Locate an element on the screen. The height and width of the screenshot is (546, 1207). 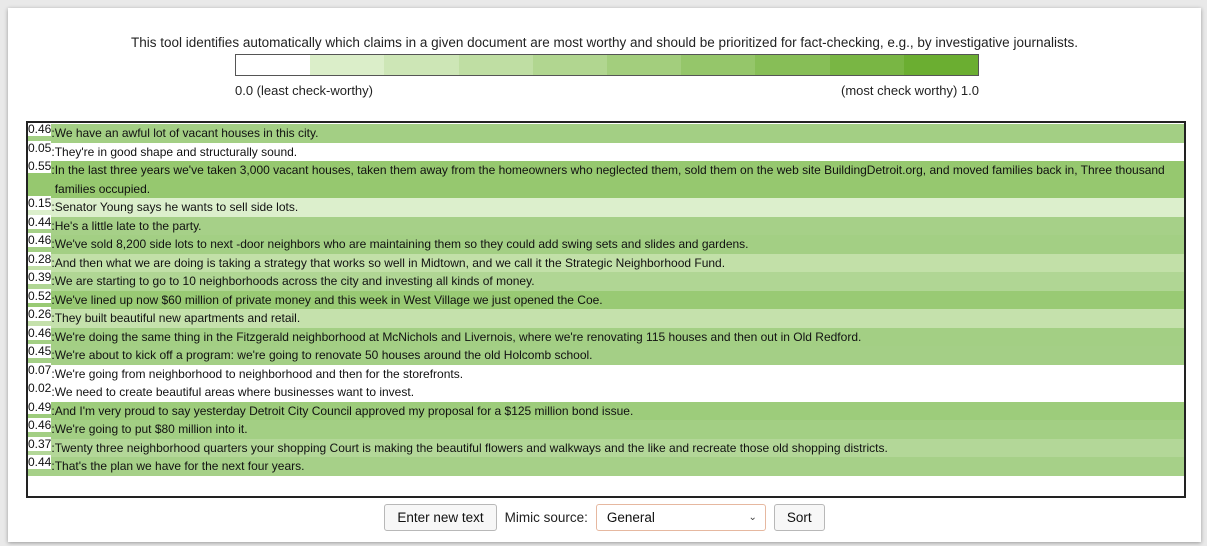
sentence-score: 0.26 is located at coordinates (40, 314).